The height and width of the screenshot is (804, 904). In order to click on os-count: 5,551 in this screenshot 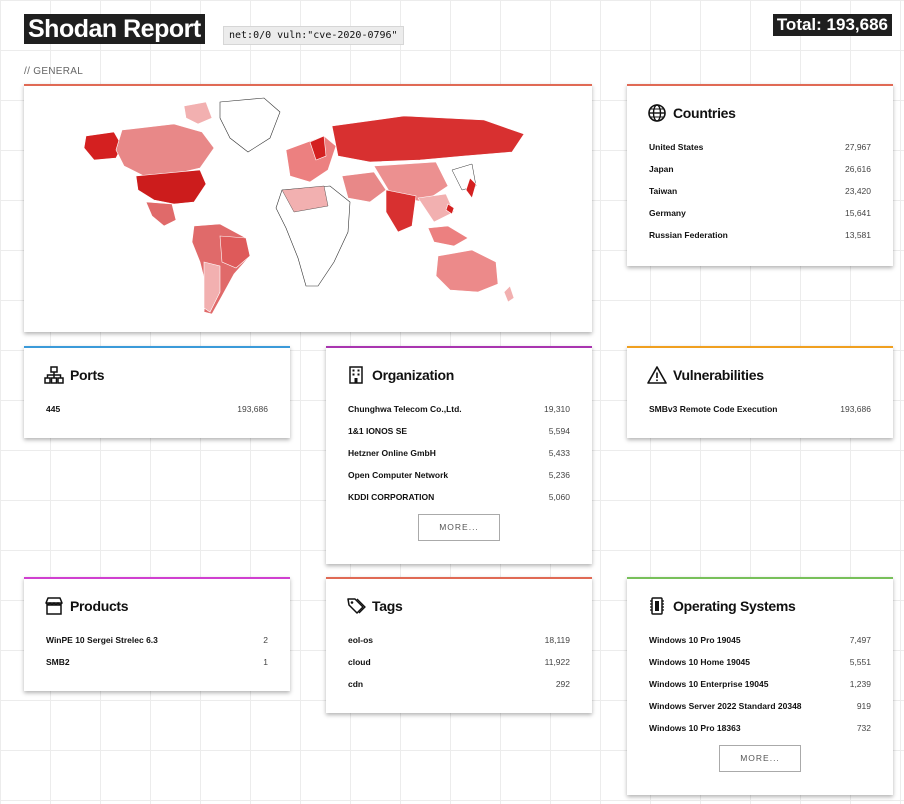, I will do `click(860, 662)`.